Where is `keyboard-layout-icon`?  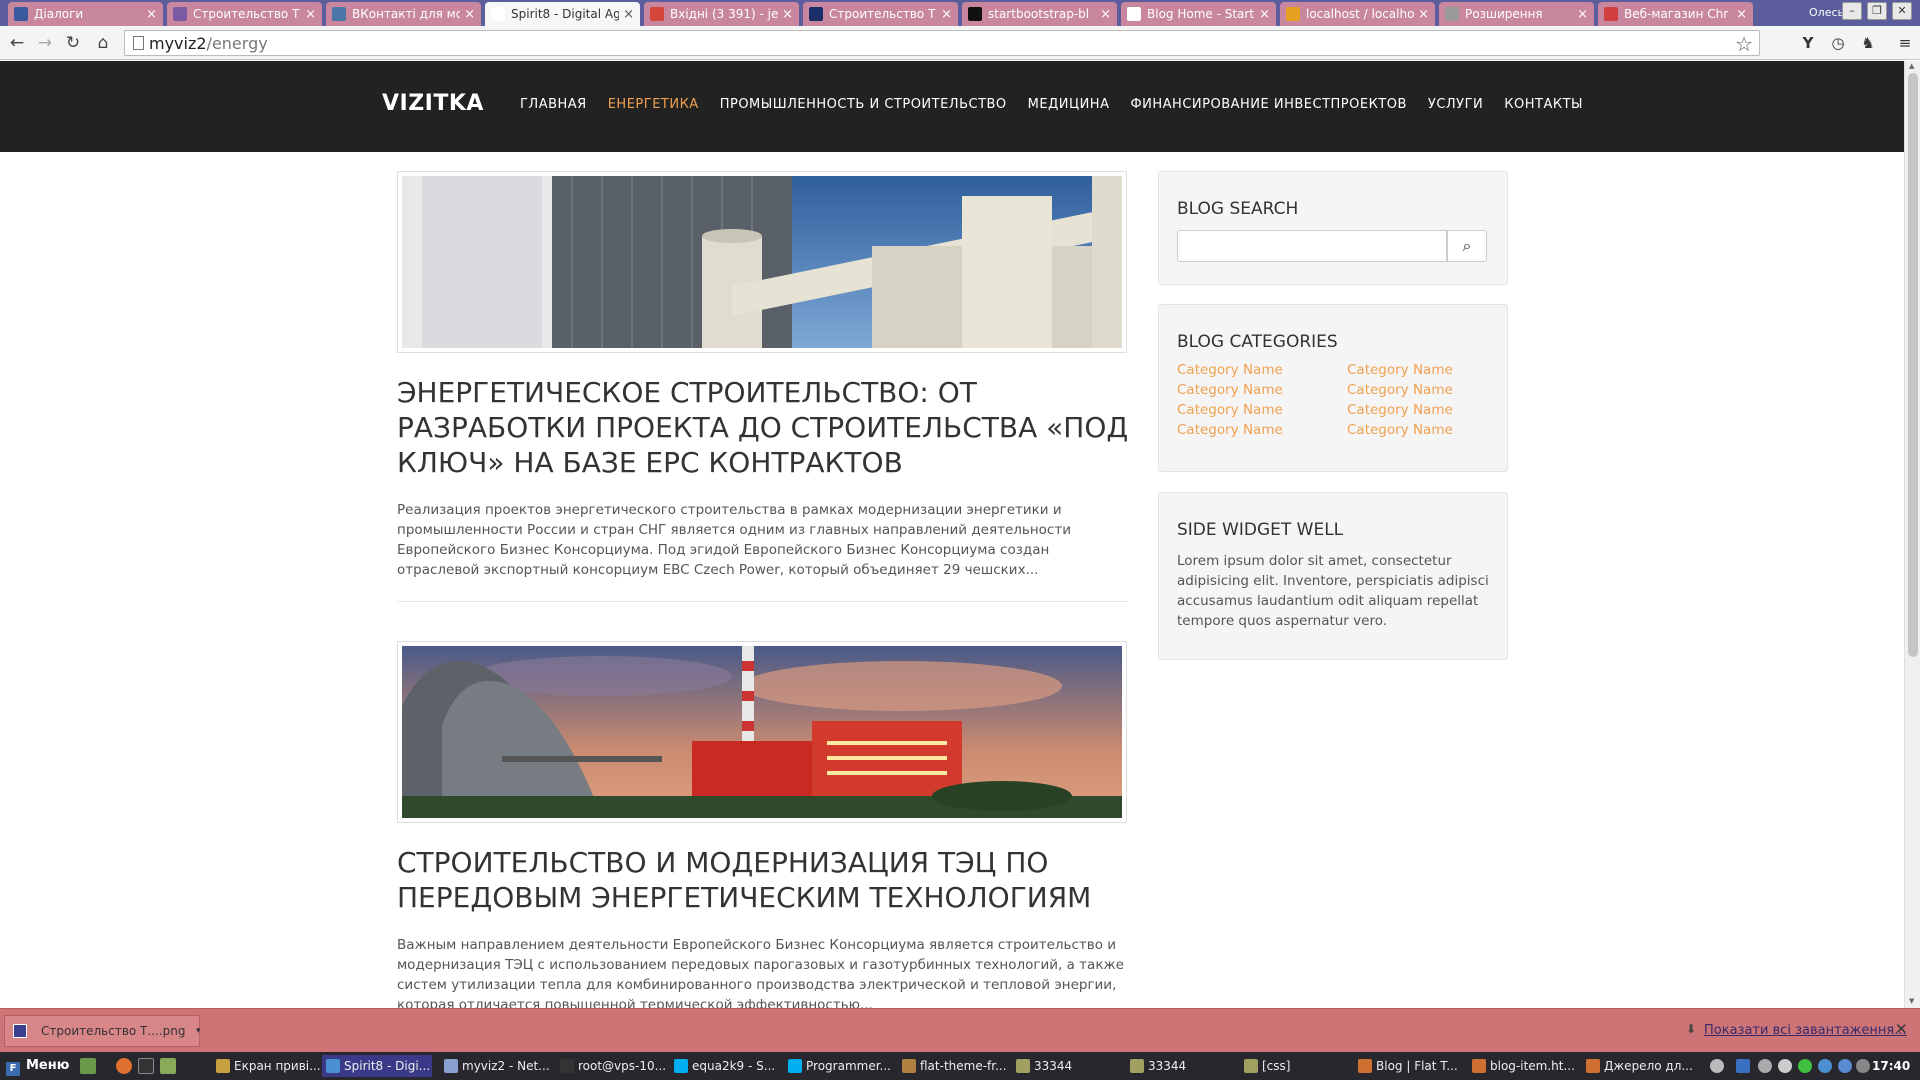
keyboard-layout-icon is located at coordinates (1743, 1066).